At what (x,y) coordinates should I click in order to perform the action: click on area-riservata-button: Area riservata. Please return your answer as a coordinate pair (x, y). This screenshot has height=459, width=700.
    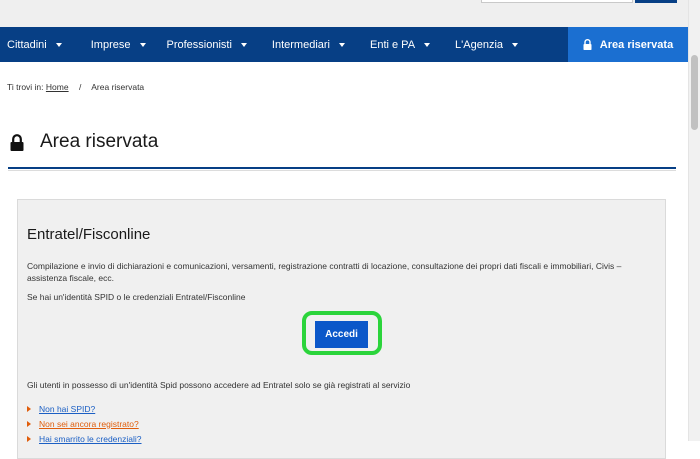
    Looking at the image, I should click on (628, 44).